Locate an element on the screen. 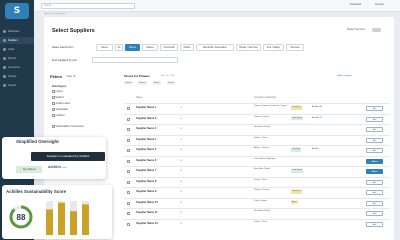 This screenshot has width=400, height=240. table-row: Supplier Name 10 ★ Tokyo, Japan Agent Add is located at coordinates (257, 202).